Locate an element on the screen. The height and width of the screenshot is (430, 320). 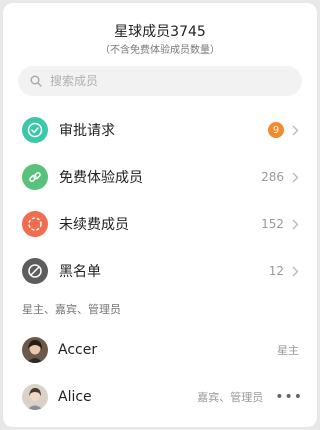
approval-count-badge: 9 is located at coordinates (276, 130).